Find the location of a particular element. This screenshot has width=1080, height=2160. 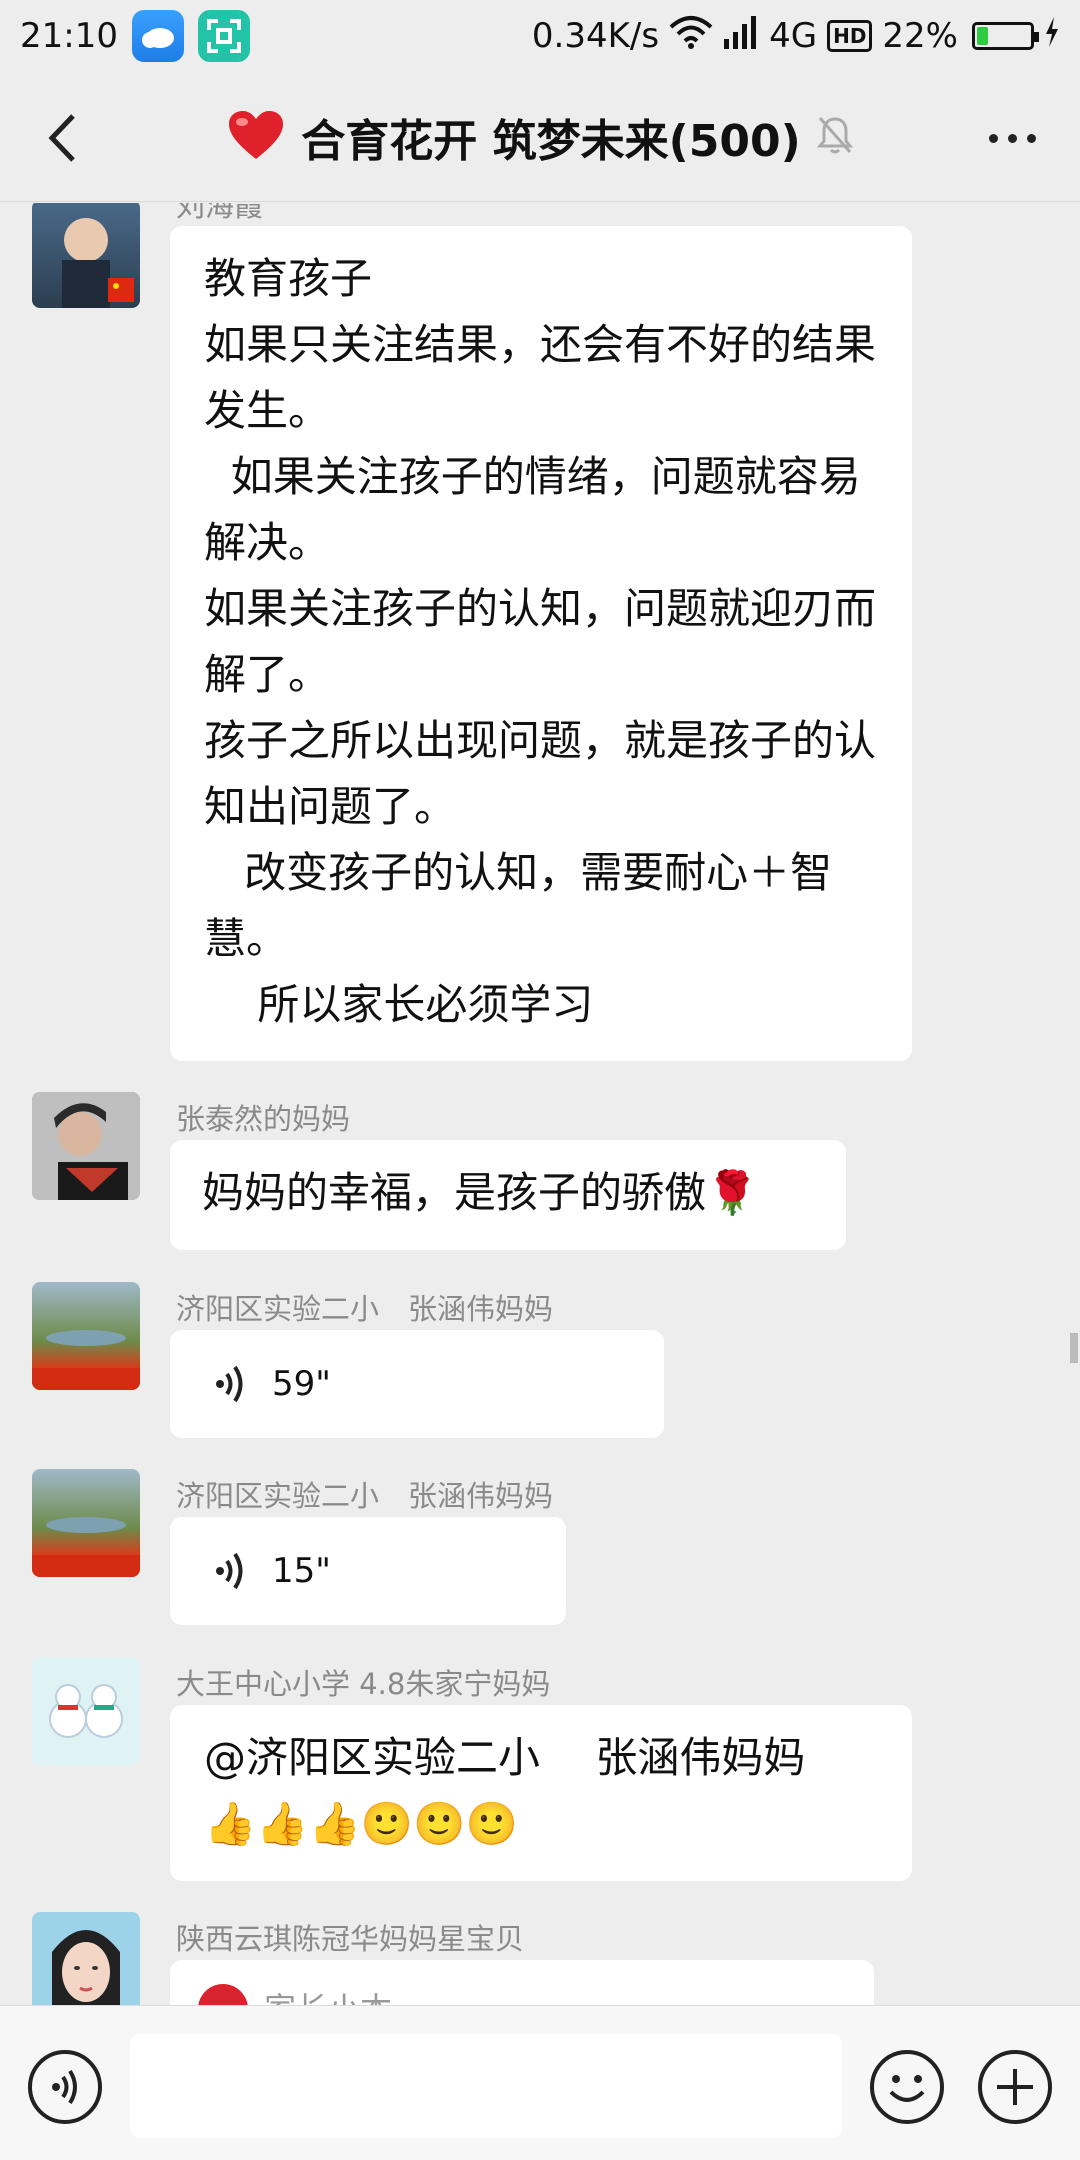

voice-duration: 15" is located at coordinates (301, 1571).